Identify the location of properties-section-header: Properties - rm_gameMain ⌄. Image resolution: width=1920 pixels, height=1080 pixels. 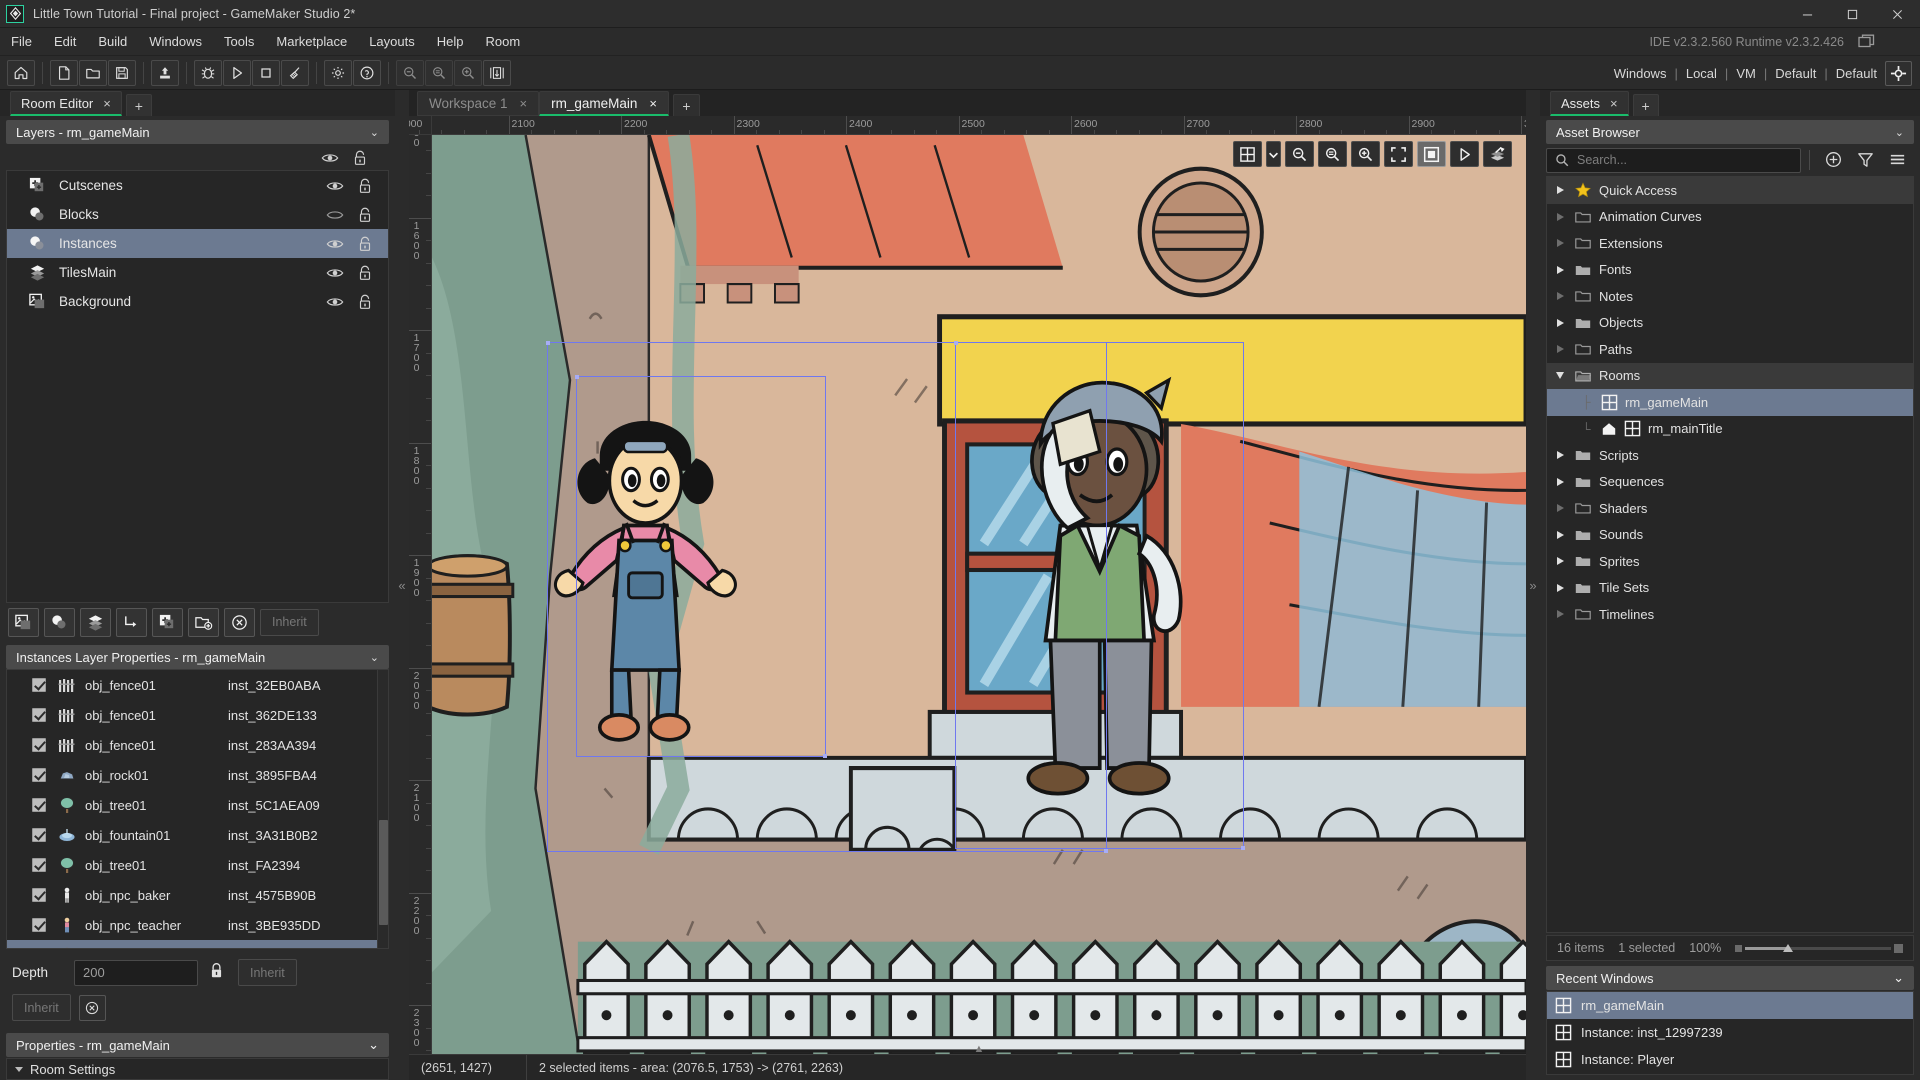
(197, 1045).